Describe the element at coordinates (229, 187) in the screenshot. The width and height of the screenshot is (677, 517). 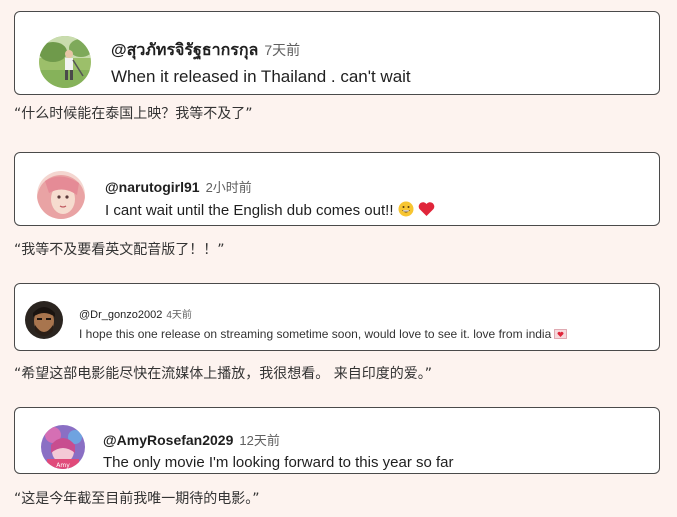
I see `comment-timestamp: 2小时前` at that location.